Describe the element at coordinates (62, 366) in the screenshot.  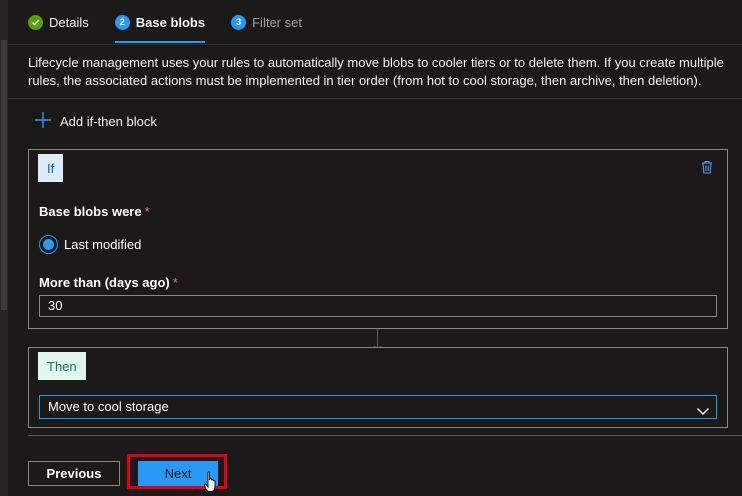
I see `then-chip: Then` at that location.